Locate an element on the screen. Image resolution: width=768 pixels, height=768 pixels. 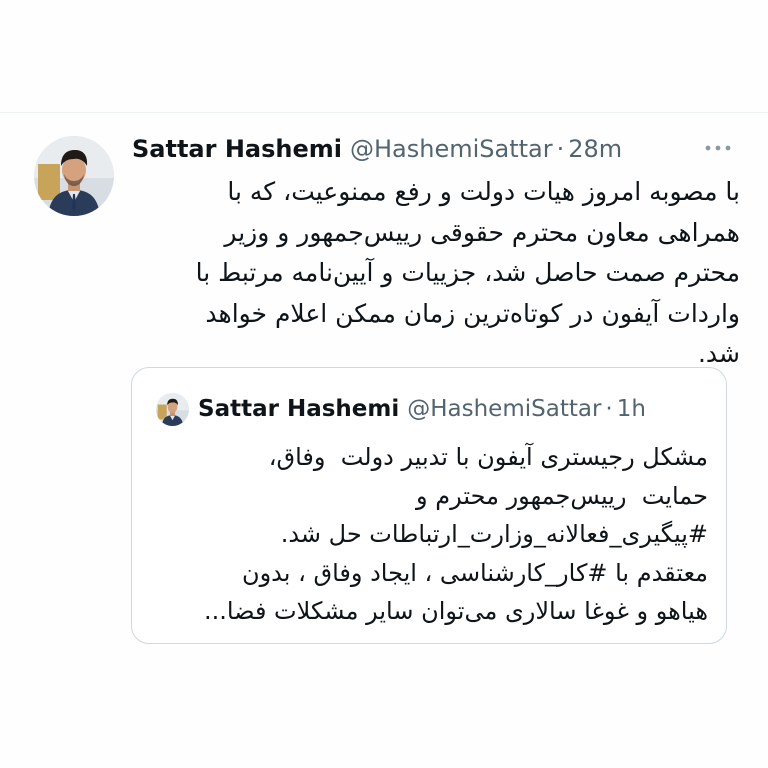
author-display-name: Sattar Hashemi is located at coordinates (237, 149).